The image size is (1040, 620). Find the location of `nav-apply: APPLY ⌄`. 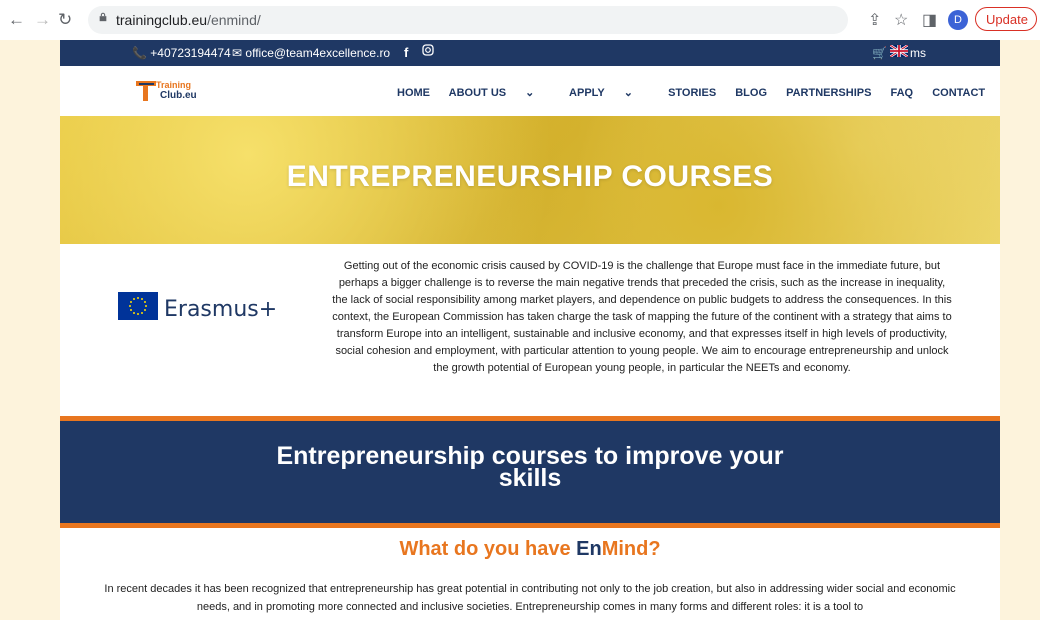

nav-apply: APPLY ⌄ is located at coordinates (609, 93).